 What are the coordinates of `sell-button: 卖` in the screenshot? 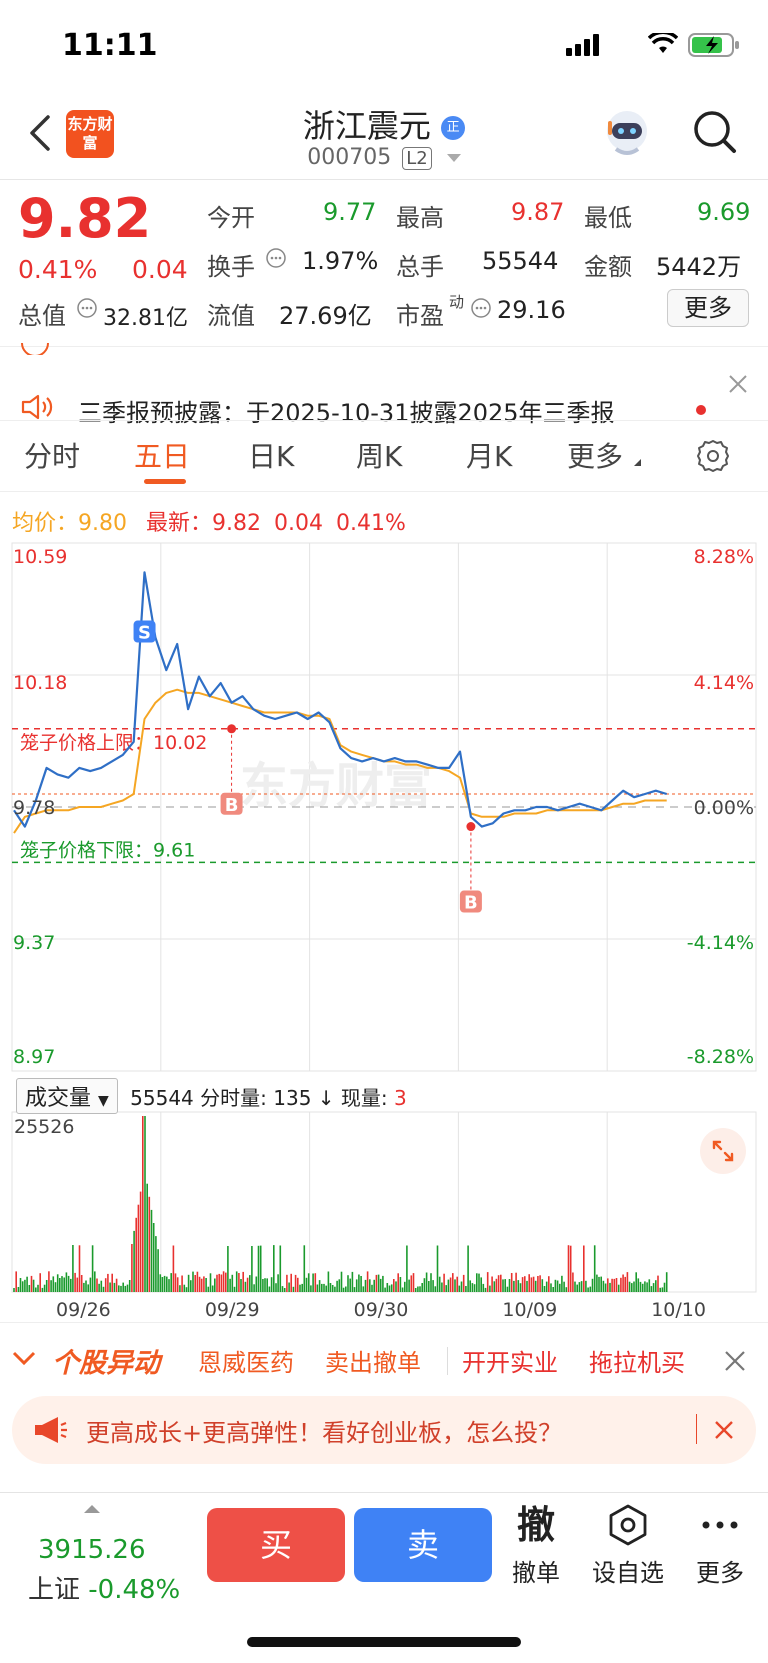 It's located at (423, 1545).